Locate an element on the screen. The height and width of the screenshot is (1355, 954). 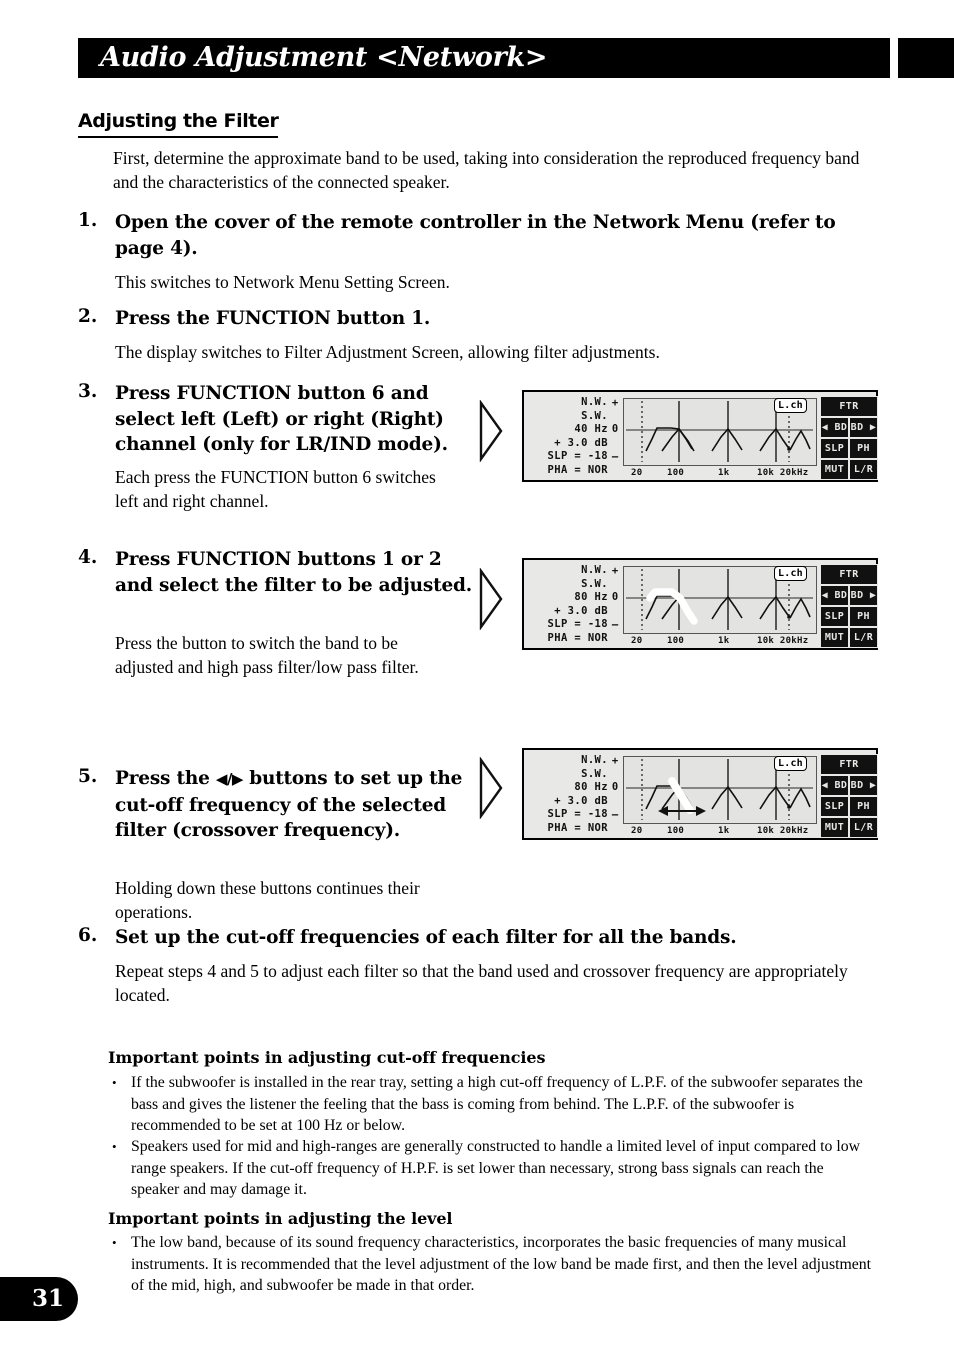
header-right-gap is located at coordinates (894, 58).